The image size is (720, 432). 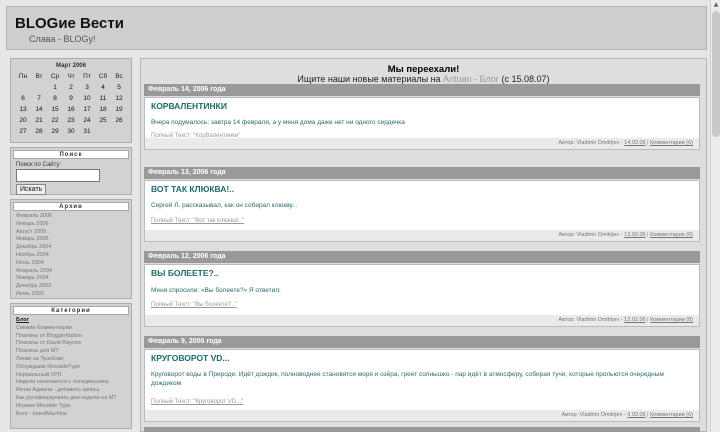 What do you see at coordinates (71, 407) in the screenshot?
I see `category-link: Играем Movable Type` at bounding box center [71, 407].